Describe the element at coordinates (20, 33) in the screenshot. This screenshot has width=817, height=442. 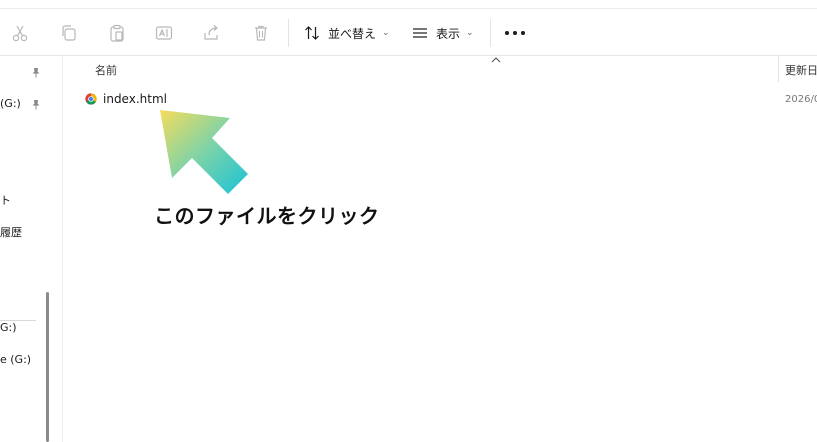
I see `cut-icon` at that location.